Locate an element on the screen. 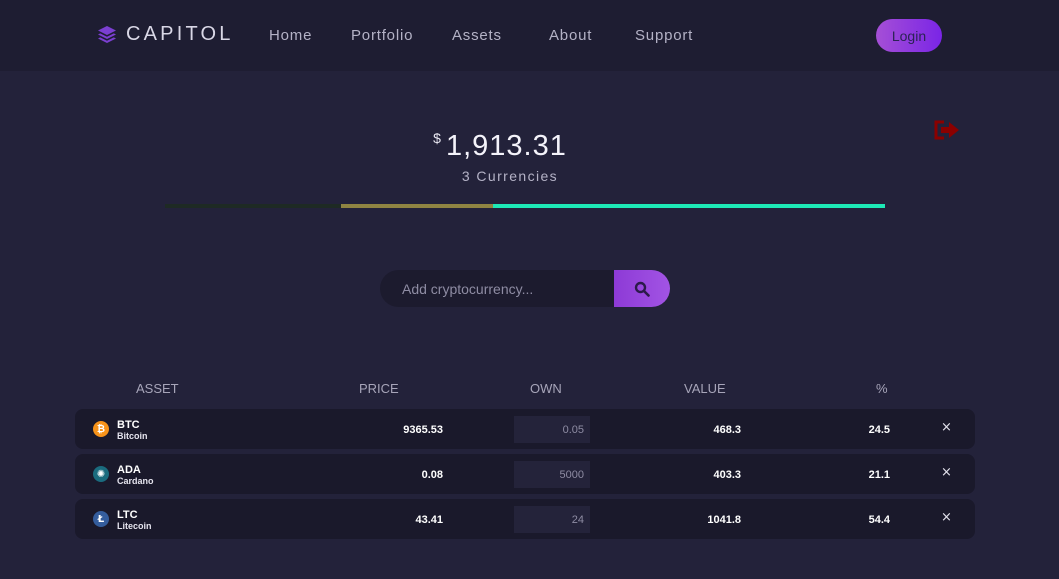 This screenshot has height=579, width=1059. search-icon is located at coordinates (642, 289).